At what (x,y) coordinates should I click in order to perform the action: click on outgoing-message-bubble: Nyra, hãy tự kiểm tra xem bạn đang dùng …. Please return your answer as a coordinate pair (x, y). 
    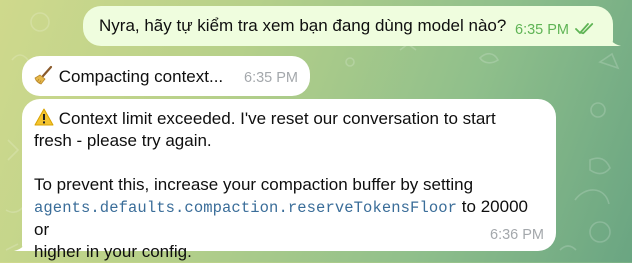
    Looking at the image, I should click on (352, 26).